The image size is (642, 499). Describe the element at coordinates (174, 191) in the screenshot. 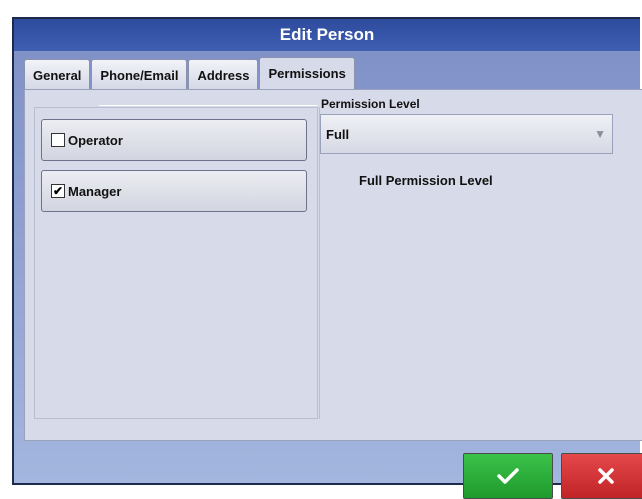

I see `manager-role-button: ✔ Manager` at that location.